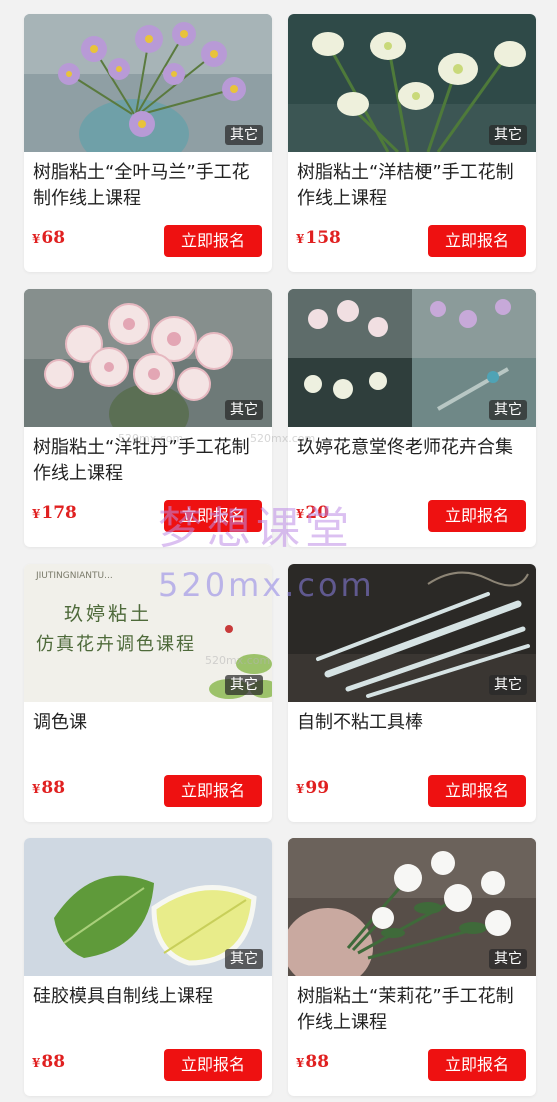 This screenshot has height=1102, width=557. I want to click on course-price: ¥178, so click(54, 513).